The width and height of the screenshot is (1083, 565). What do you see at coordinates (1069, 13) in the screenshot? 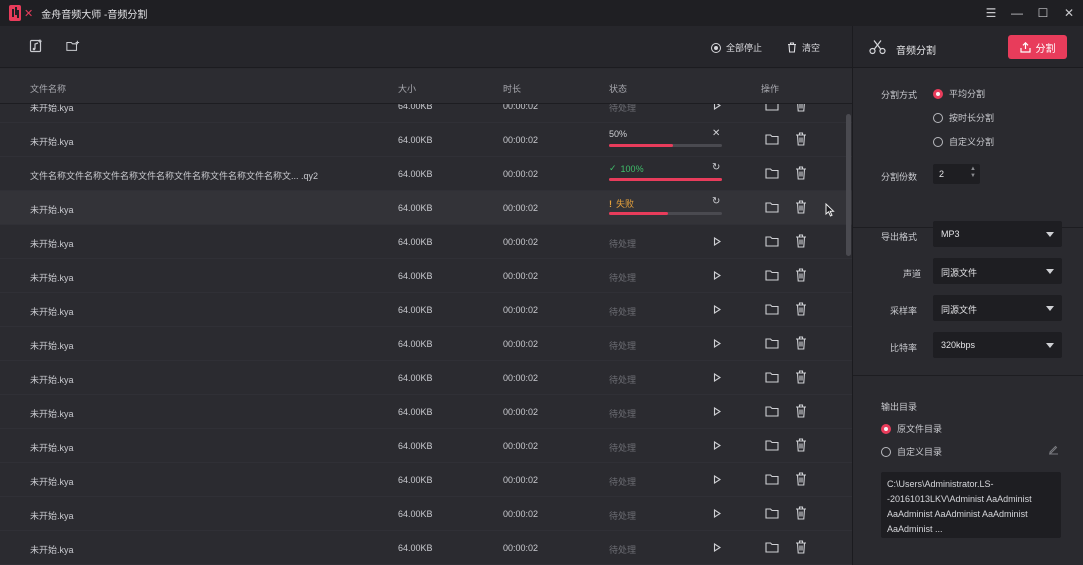
I see `close-icon: ✕` at bounding box center [1069, 13].